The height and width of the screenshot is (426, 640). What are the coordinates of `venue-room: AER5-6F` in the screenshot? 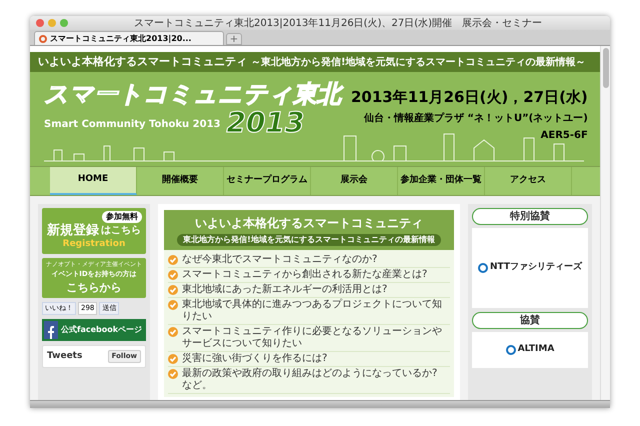 It's located at (564, 135).